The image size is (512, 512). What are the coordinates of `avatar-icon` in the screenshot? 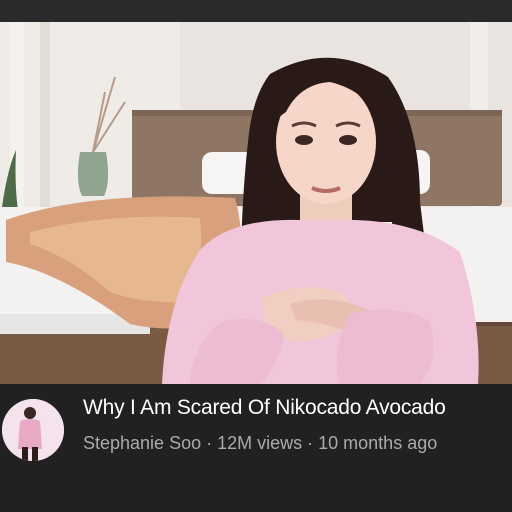 It's located at (33, 430).